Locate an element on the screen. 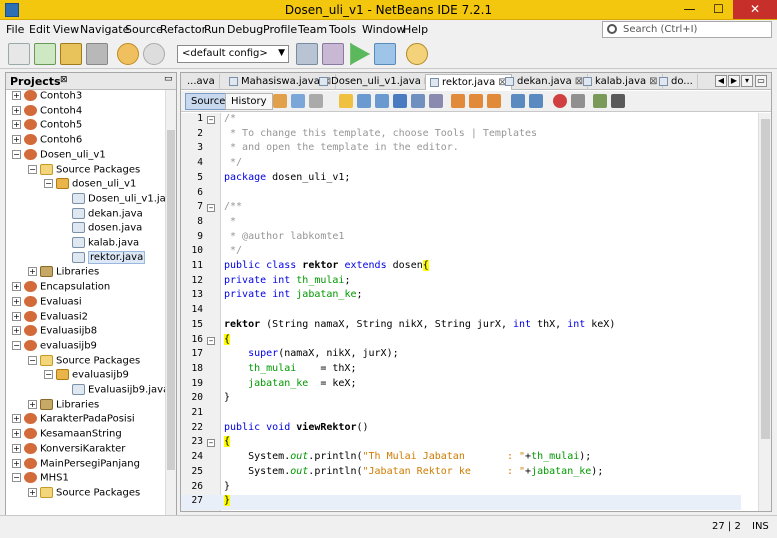 The height and width of the screenshot is (538, 777). code-line: 21 is located at coordinates (461, 414).